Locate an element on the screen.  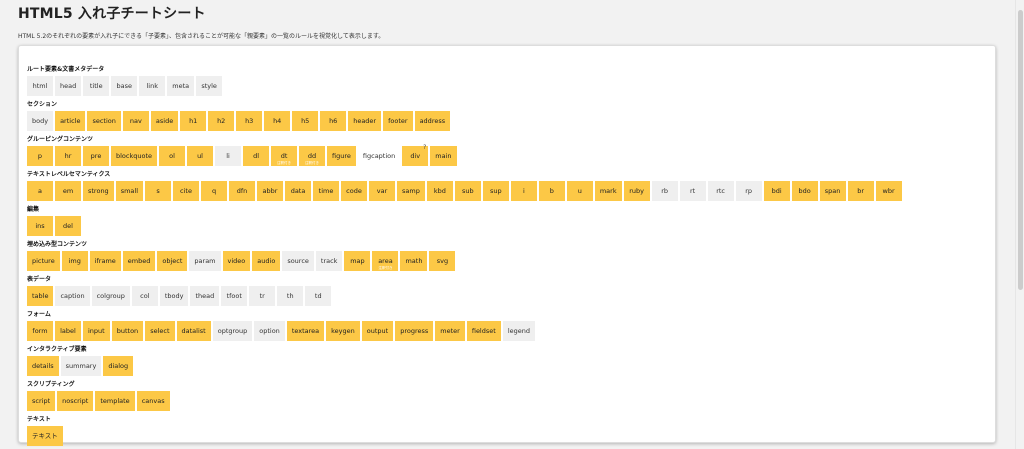
element-chip: hr is located at coordinates (68, 156).